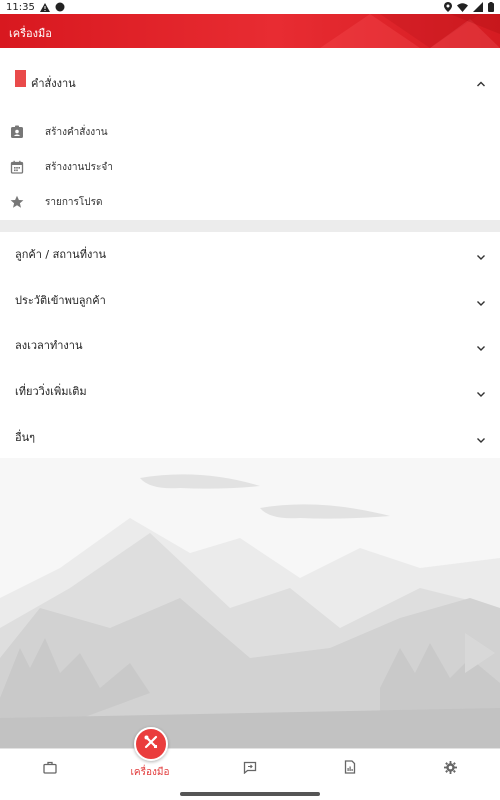  Describe the element at coordinates (35, 7) in the screenshot. I see `status-left: 11:35` at that location.